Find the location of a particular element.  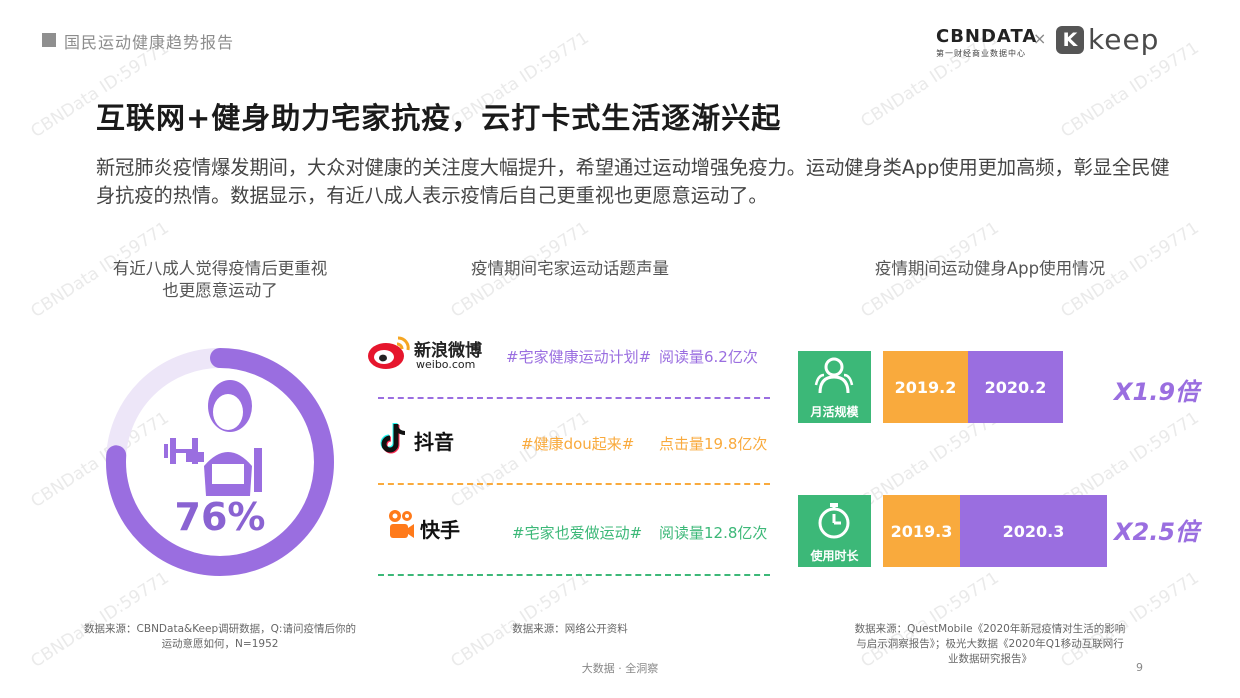

duration-label: 使用时长 is located at coordinates (834, 556).